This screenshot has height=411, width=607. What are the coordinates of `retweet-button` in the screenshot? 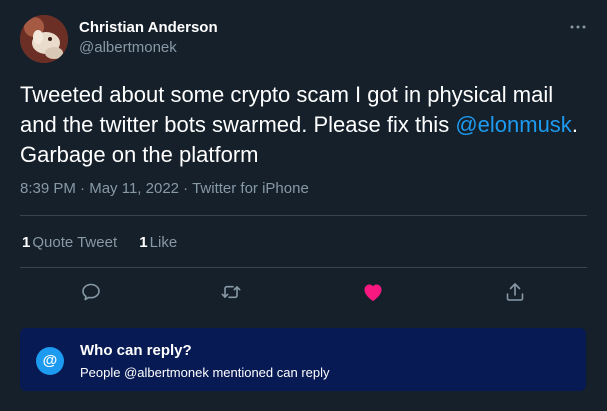 It's located at (231, 292).